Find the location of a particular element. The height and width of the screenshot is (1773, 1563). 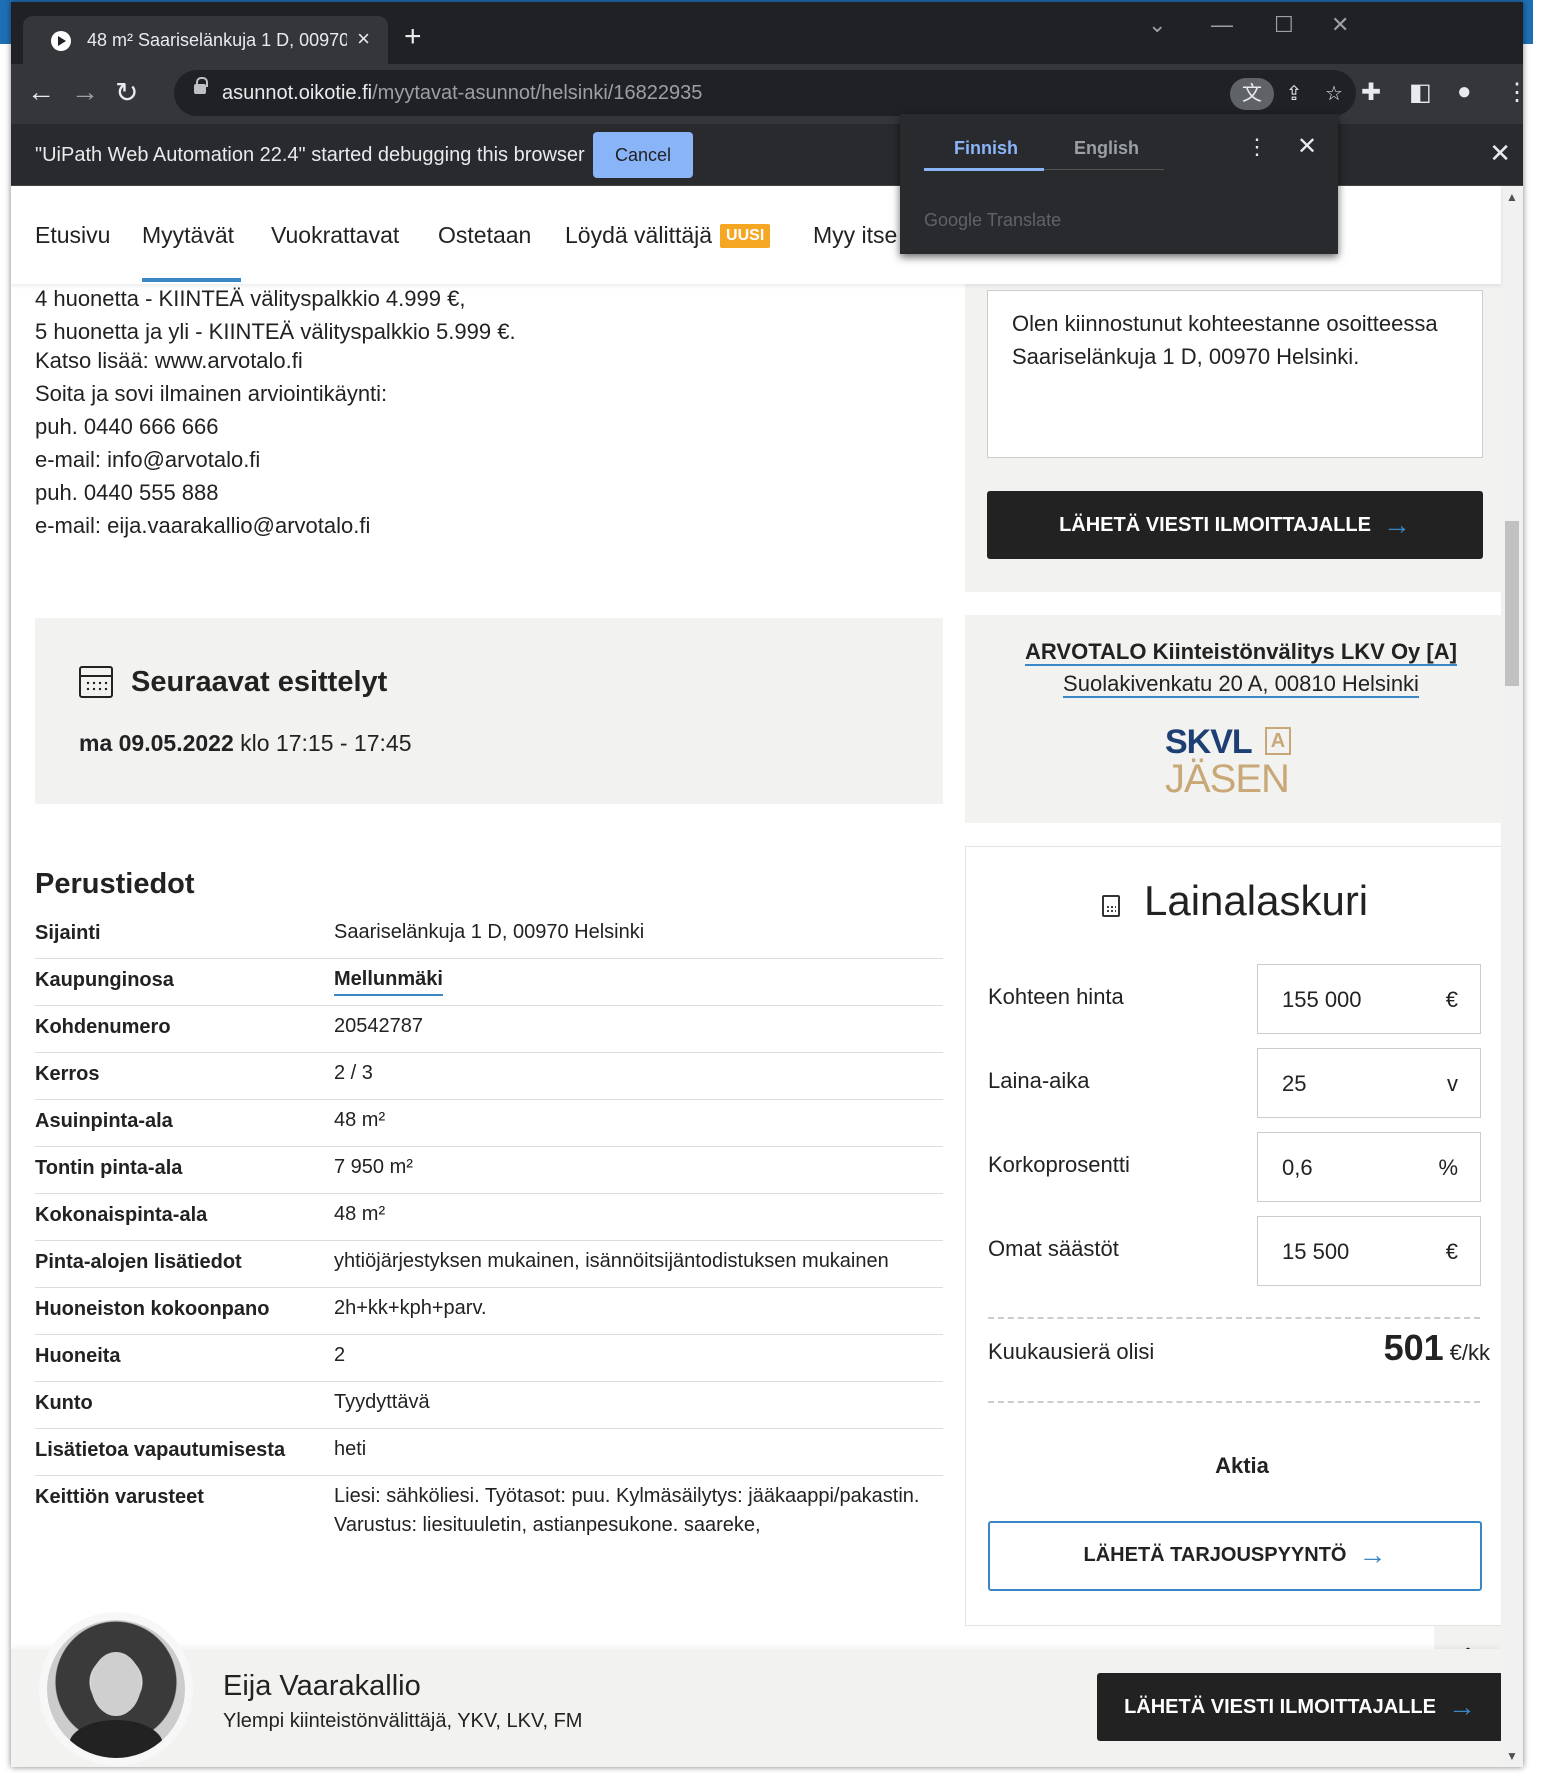

nav-loyda-valittaja: Löydä välittäjä UUSI is located at coordinates (668, 235).